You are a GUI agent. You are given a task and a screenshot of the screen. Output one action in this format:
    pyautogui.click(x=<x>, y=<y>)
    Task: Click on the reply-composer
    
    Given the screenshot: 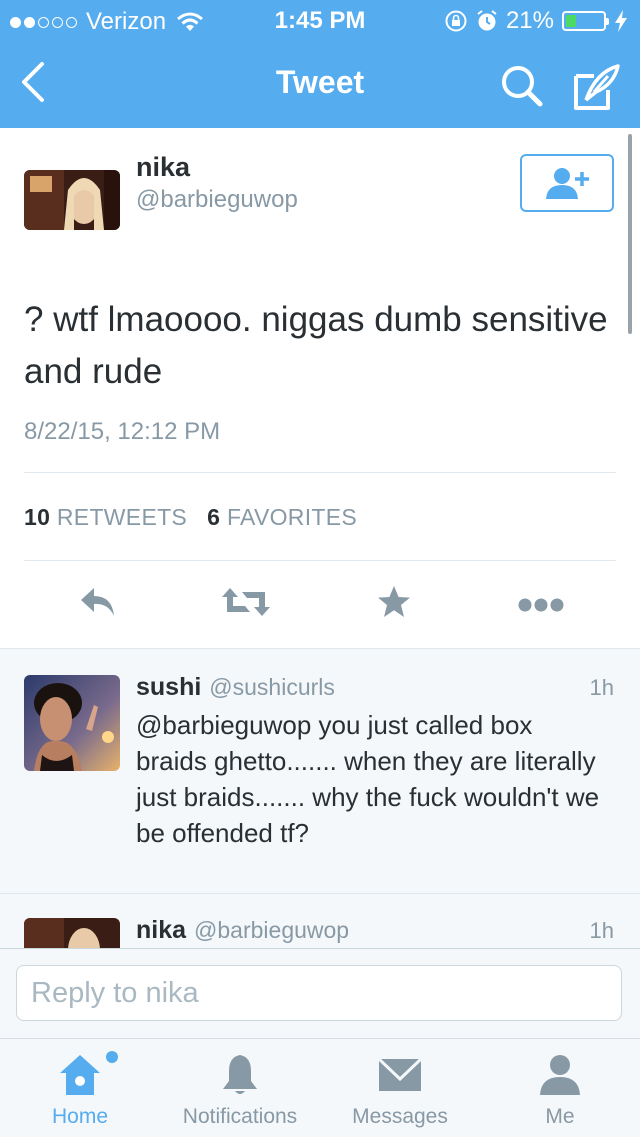 What is the action you would take?
    pyautogui.click(x=320, y=993)
    